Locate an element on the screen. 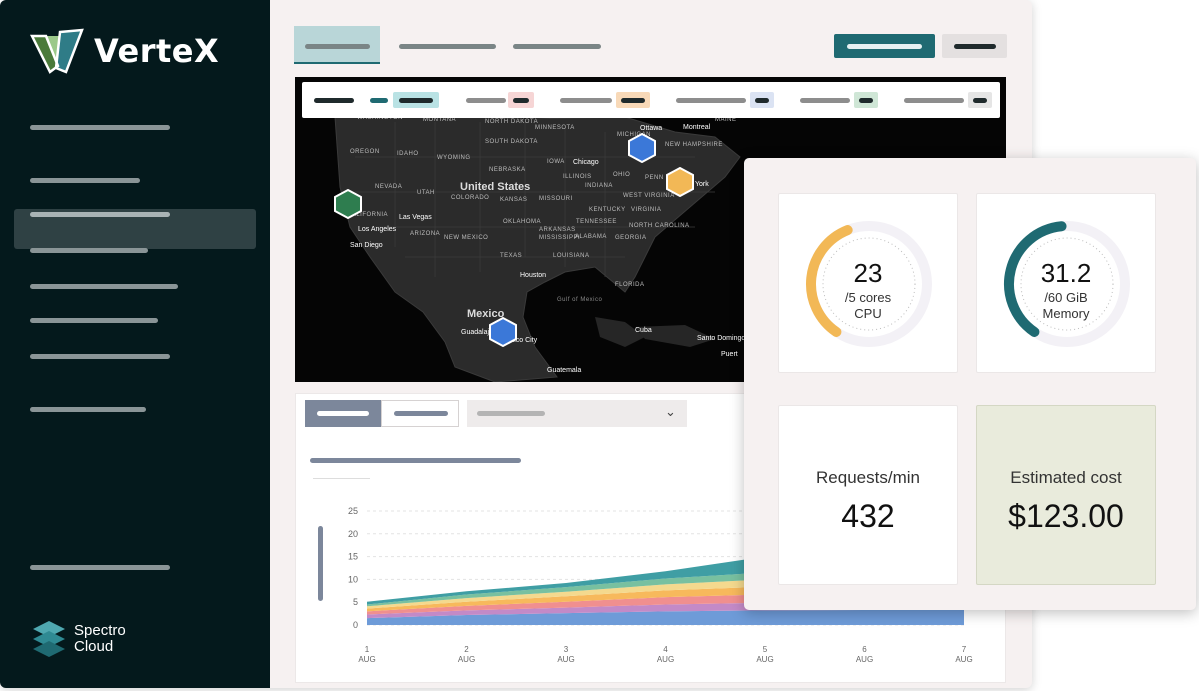 The height and width of the screenshot is (691, 1199). memory-capacity: /60 GiB is located at coordinates (1066, 297).